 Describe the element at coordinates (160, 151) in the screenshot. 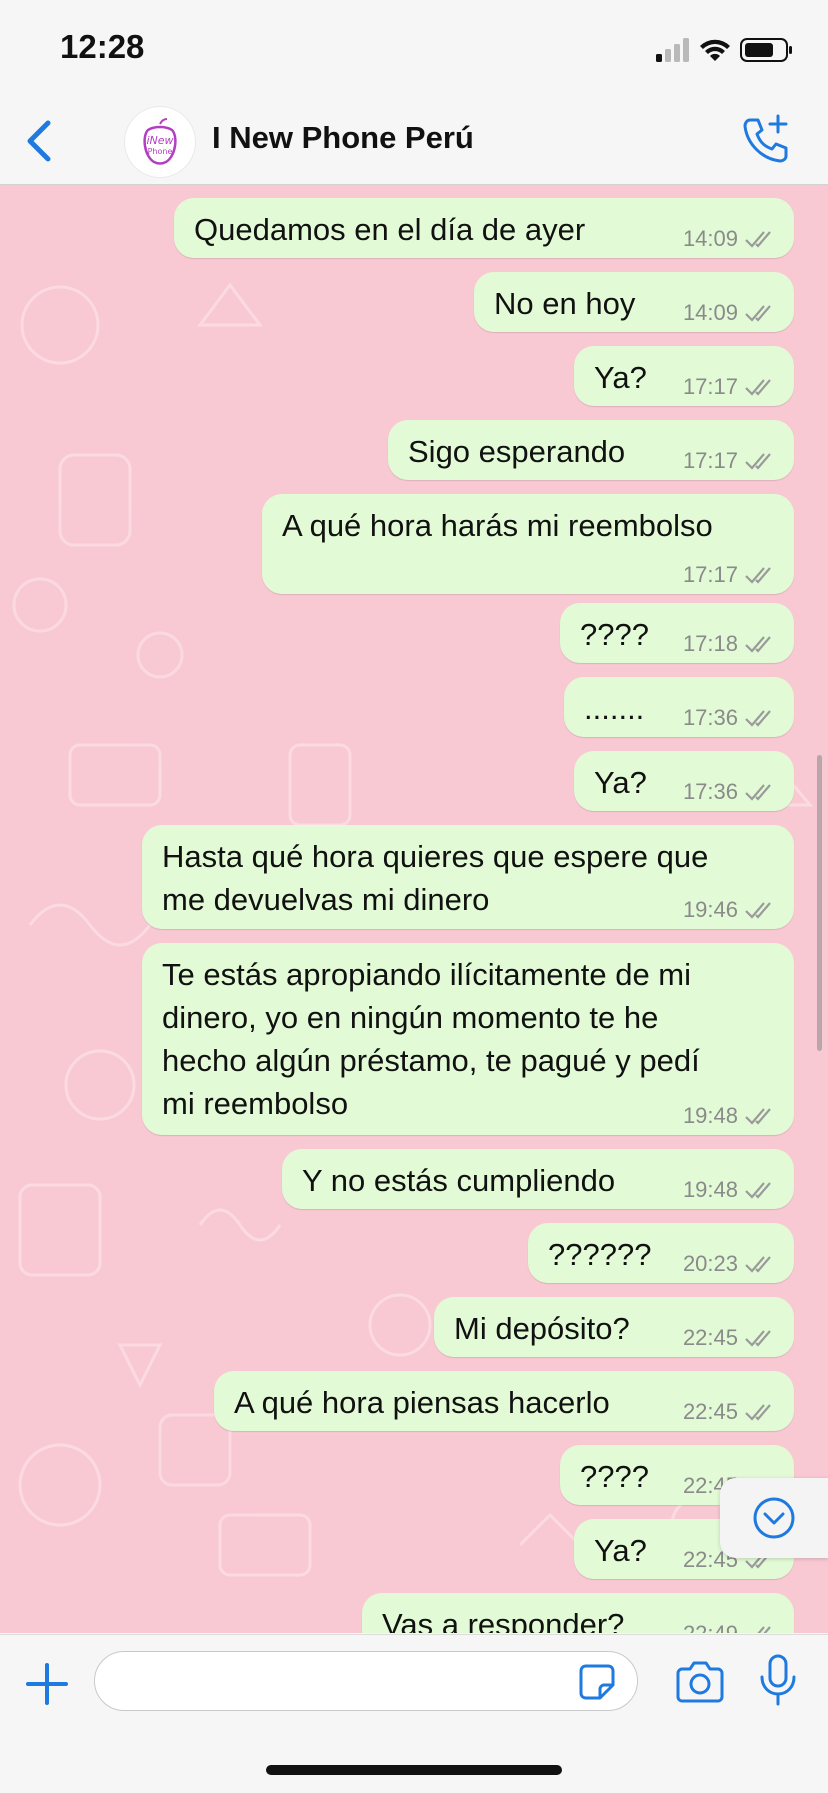

I see `svg-text: Phone` at that location.